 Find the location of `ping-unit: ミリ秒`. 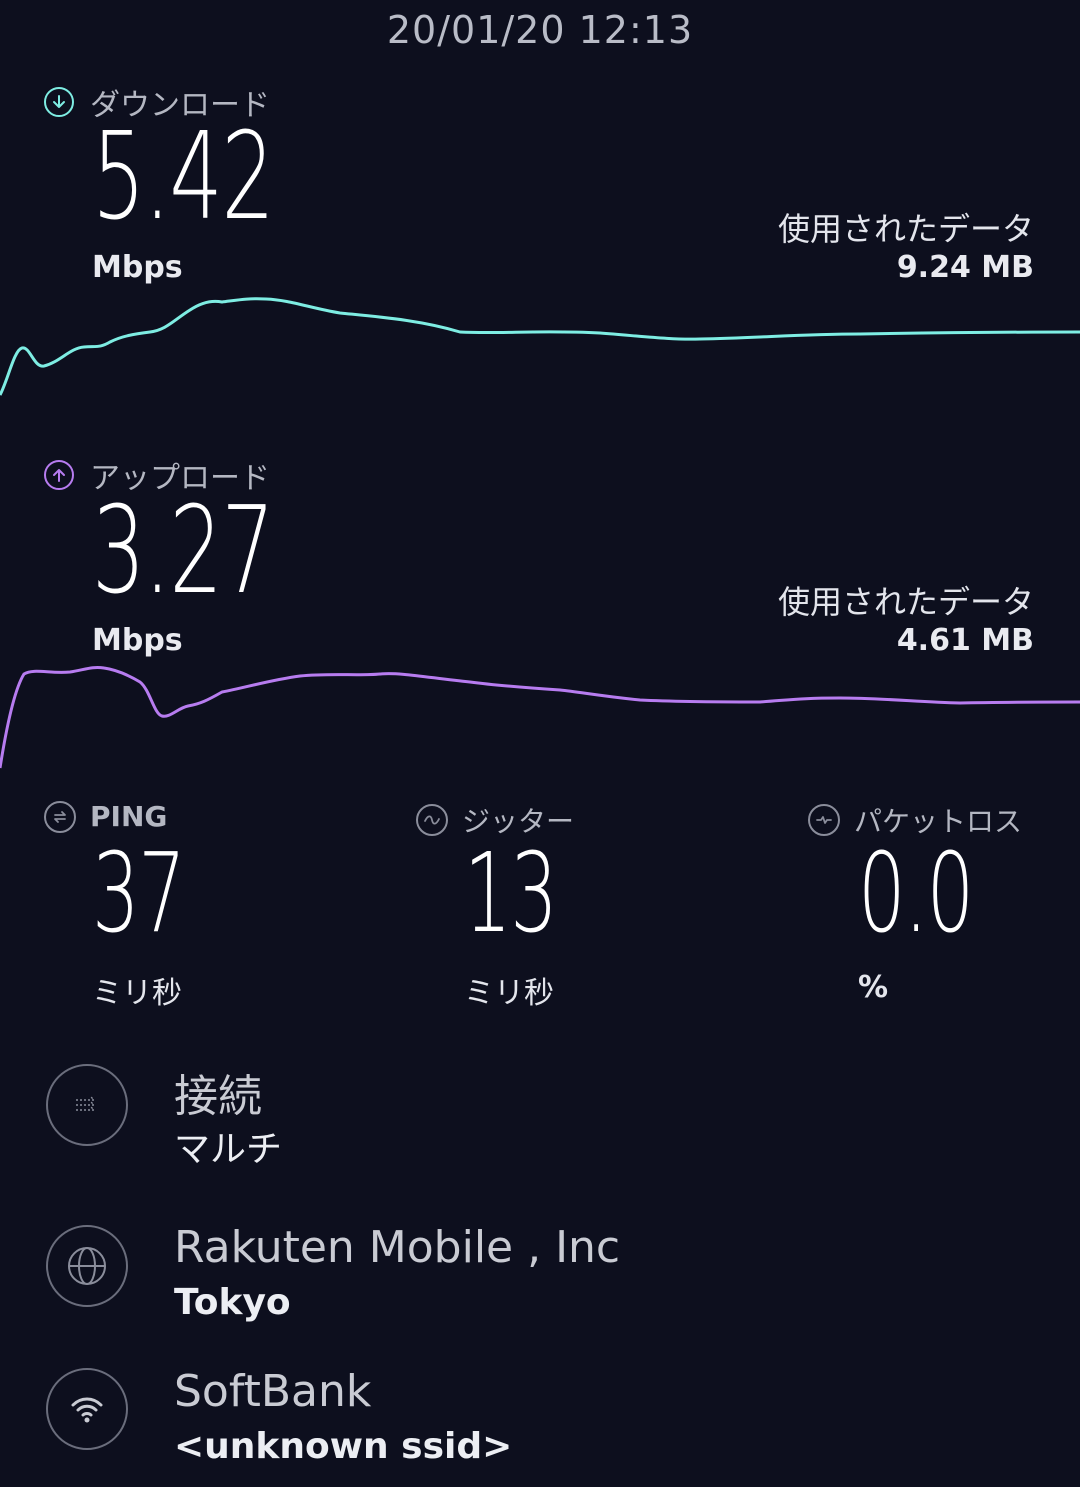

ping-unit: ミリ秒 is located at coordinates (137, 993).